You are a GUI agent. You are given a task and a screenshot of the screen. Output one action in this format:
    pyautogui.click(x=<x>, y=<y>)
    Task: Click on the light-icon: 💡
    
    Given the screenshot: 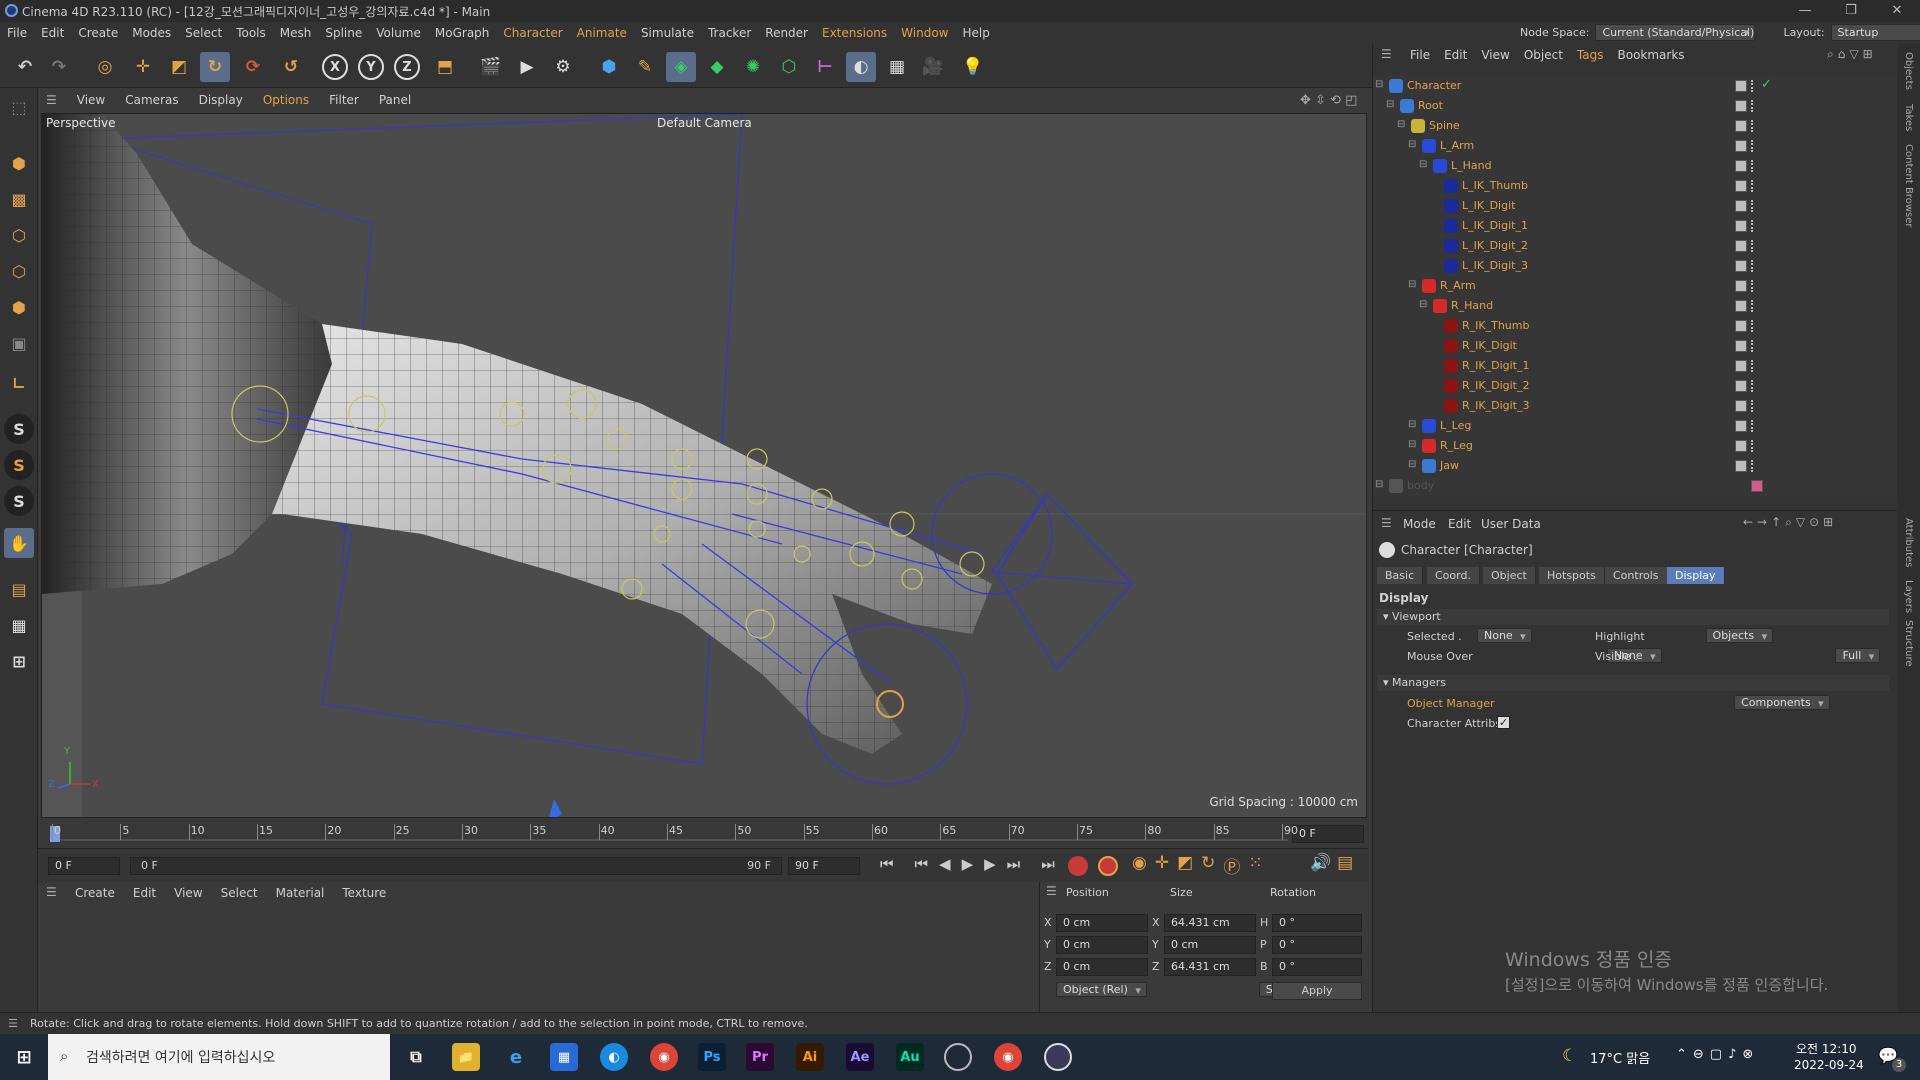 What is the action you would take?
    pyautogui.click(x=973, y=67)
    